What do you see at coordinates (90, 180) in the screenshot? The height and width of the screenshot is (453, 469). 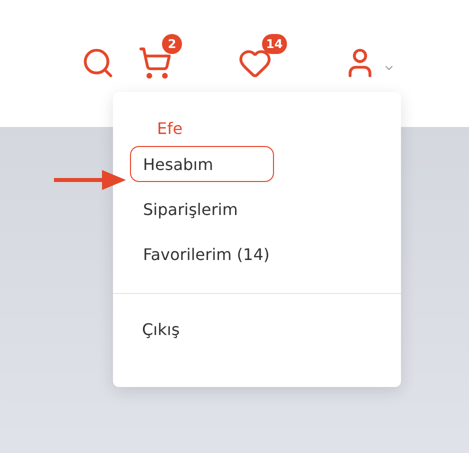 I see `arrow-icon` at bounding box center [90, 180].